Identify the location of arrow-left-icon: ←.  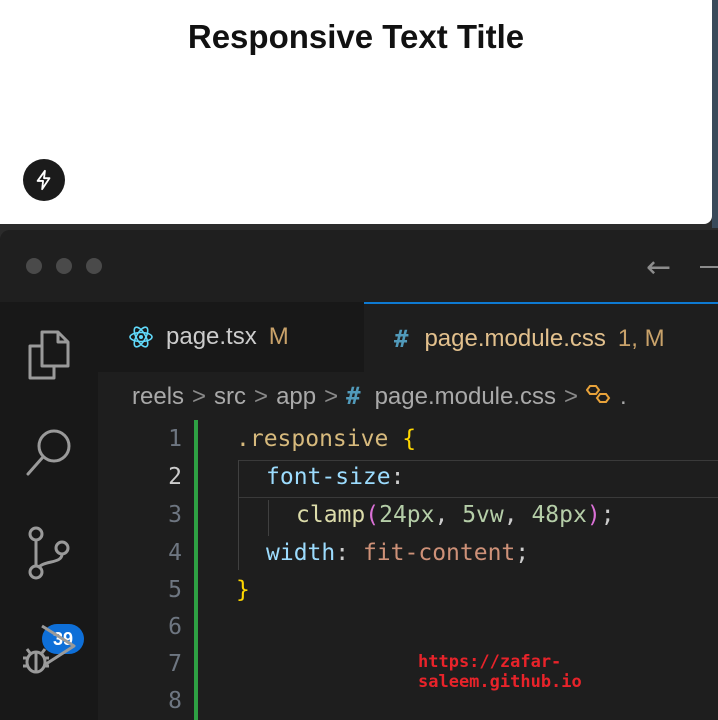
(658, 267).